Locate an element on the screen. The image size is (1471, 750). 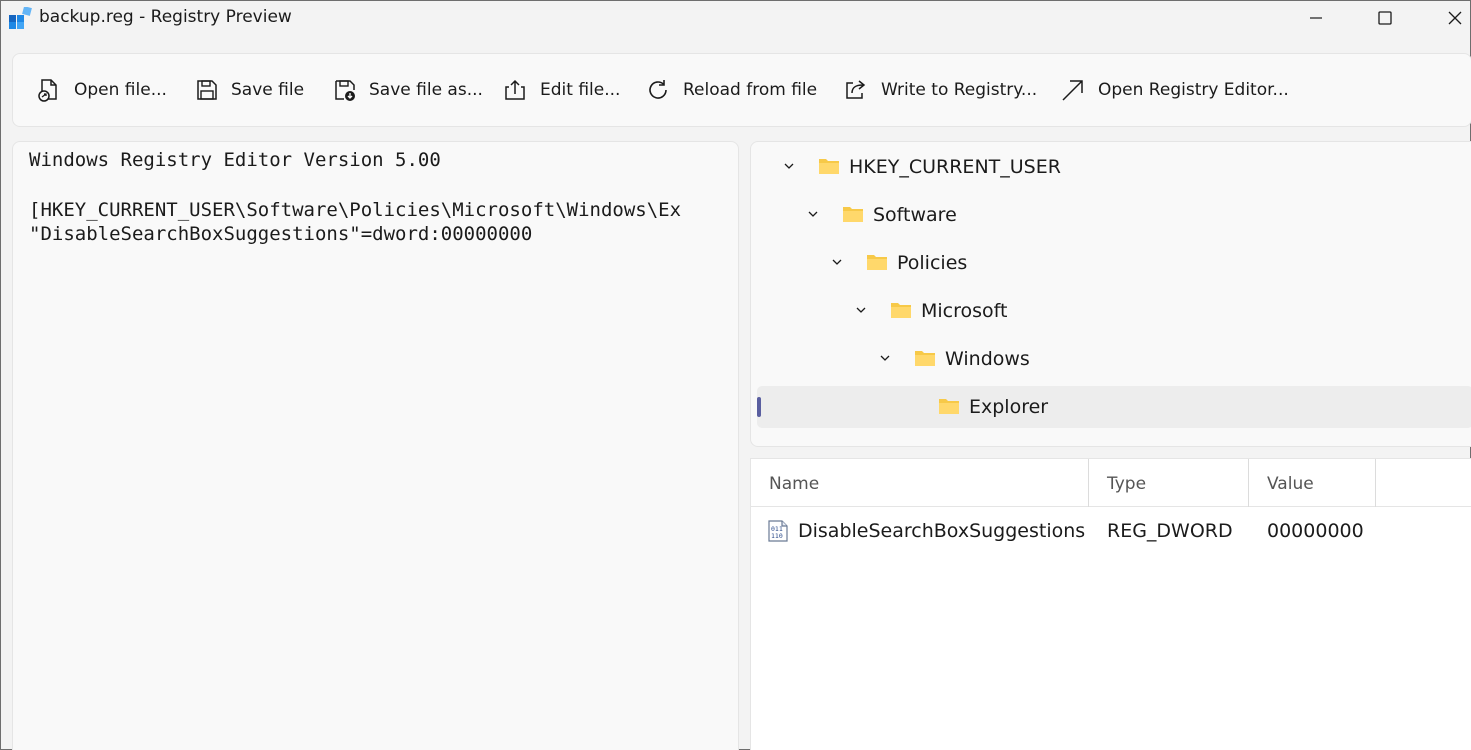
open-external-arrow-icon is located at coordinates (1072, 90).